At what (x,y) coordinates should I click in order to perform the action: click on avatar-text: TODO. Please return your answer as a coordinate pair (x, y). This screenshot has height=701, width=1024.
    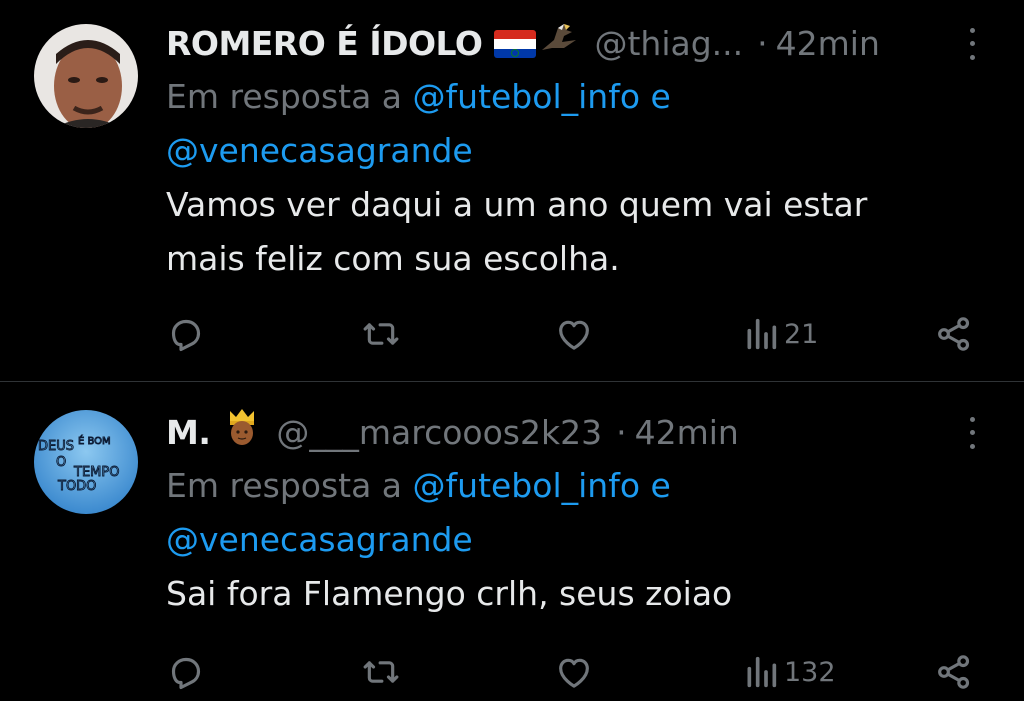
    Looking at the image, I should click on (76, 486).